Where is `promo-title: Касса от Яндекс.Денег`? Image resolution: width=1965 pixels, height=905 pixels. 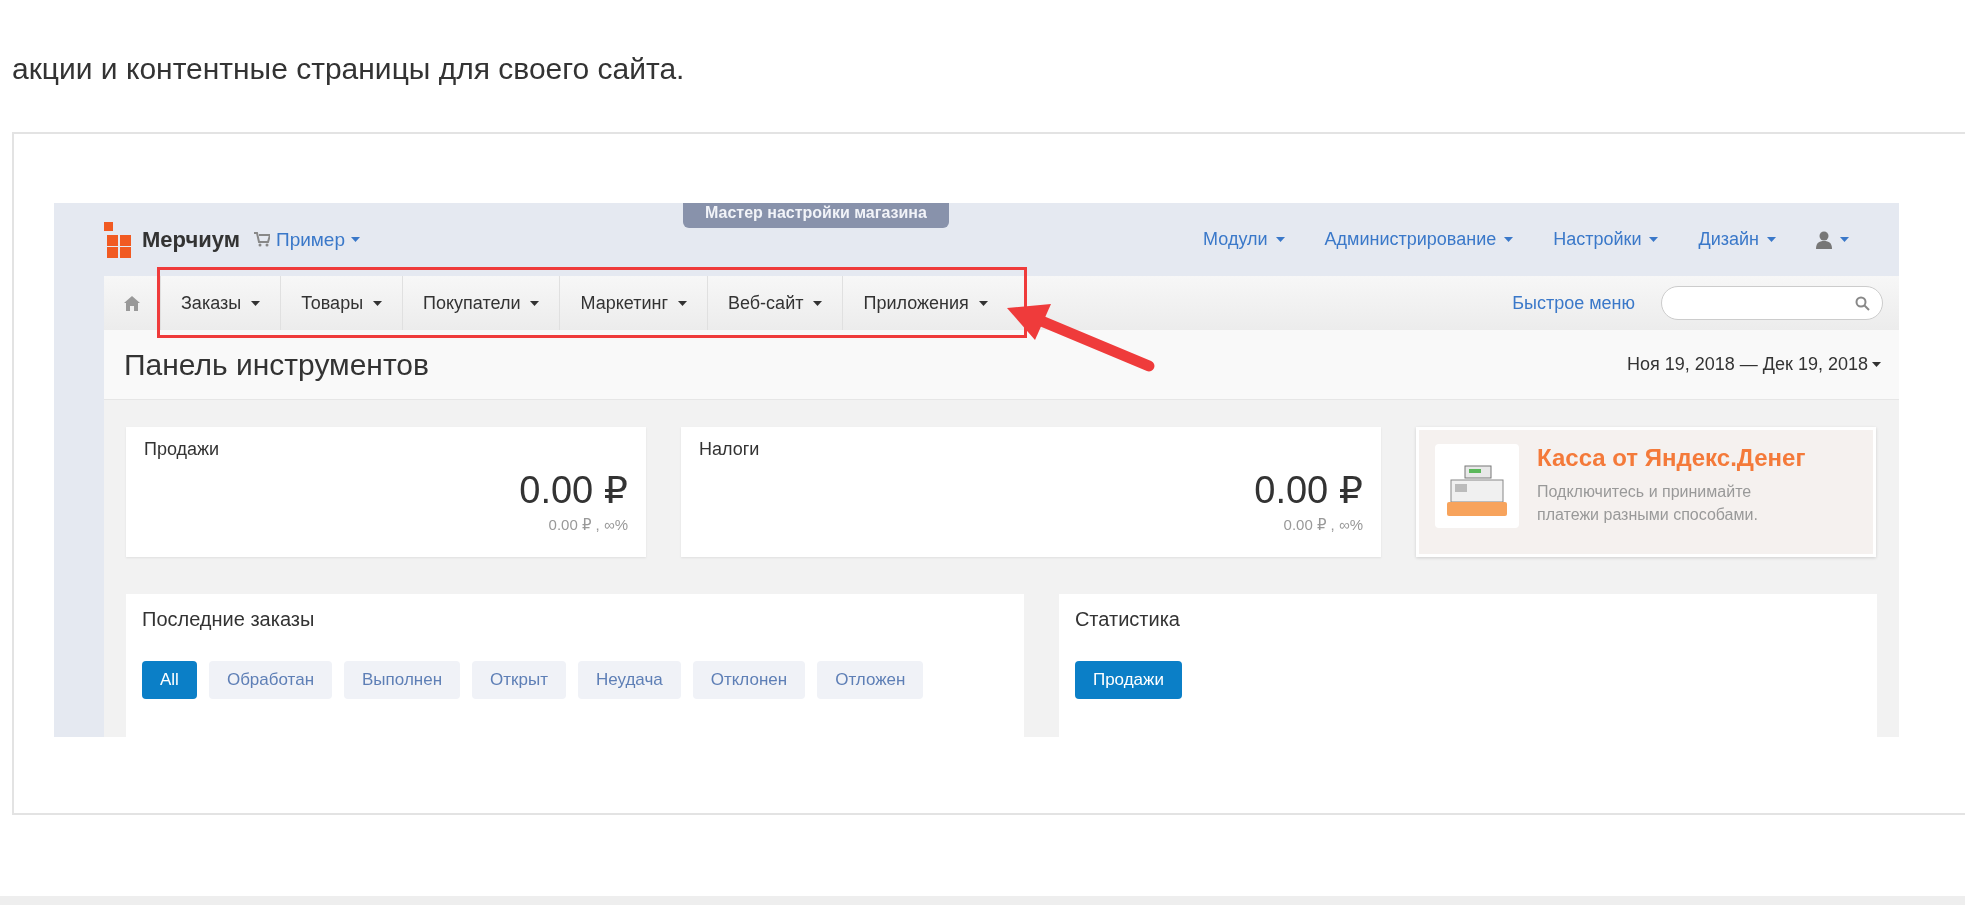
promo-title: Касса от Яндекс.Денег is located at coordinates (1672, 458).